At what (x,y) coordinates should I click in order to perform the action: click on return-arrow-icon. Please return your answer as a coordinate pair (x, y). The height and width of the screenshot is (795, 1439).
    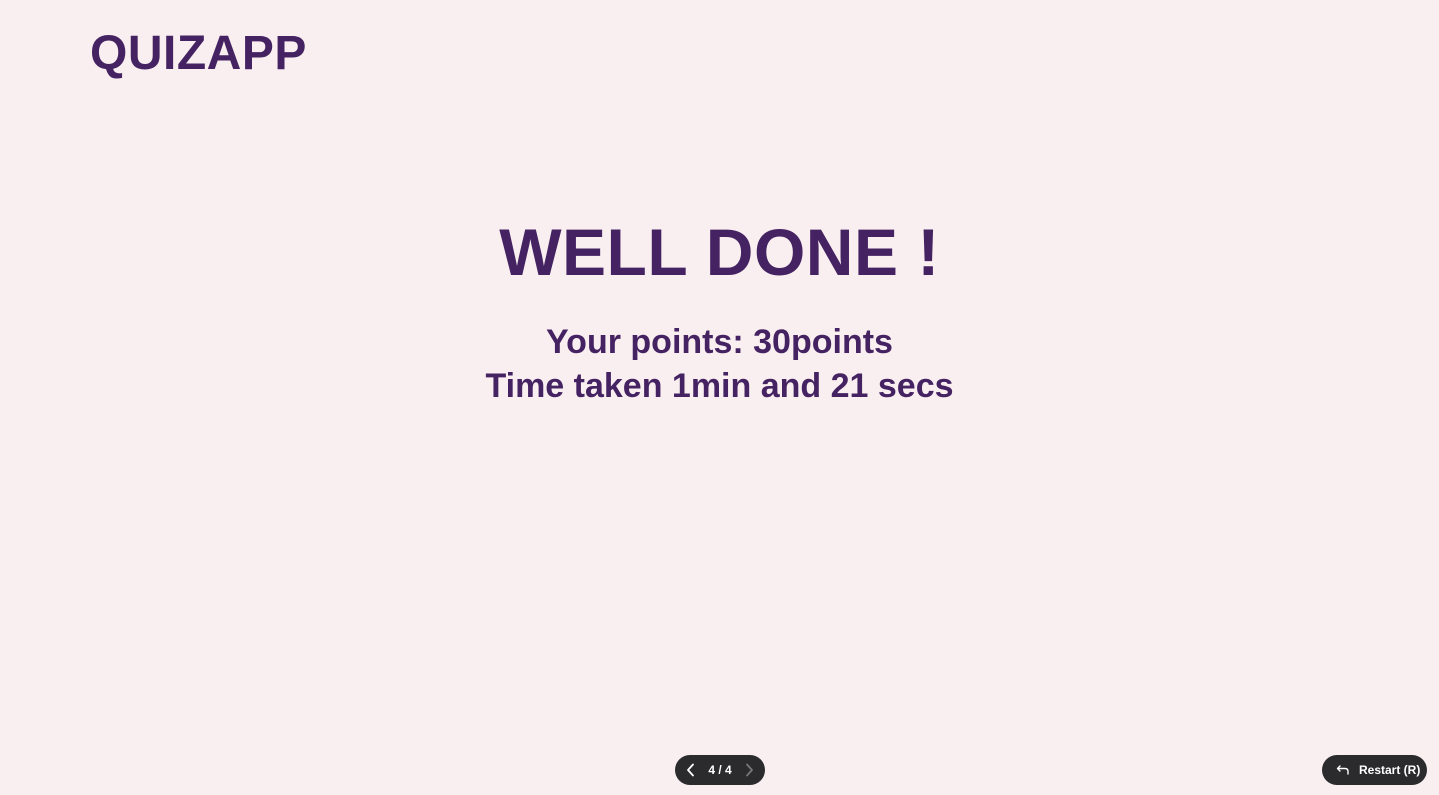
    Looking at the image, I should click on (1343, 770).